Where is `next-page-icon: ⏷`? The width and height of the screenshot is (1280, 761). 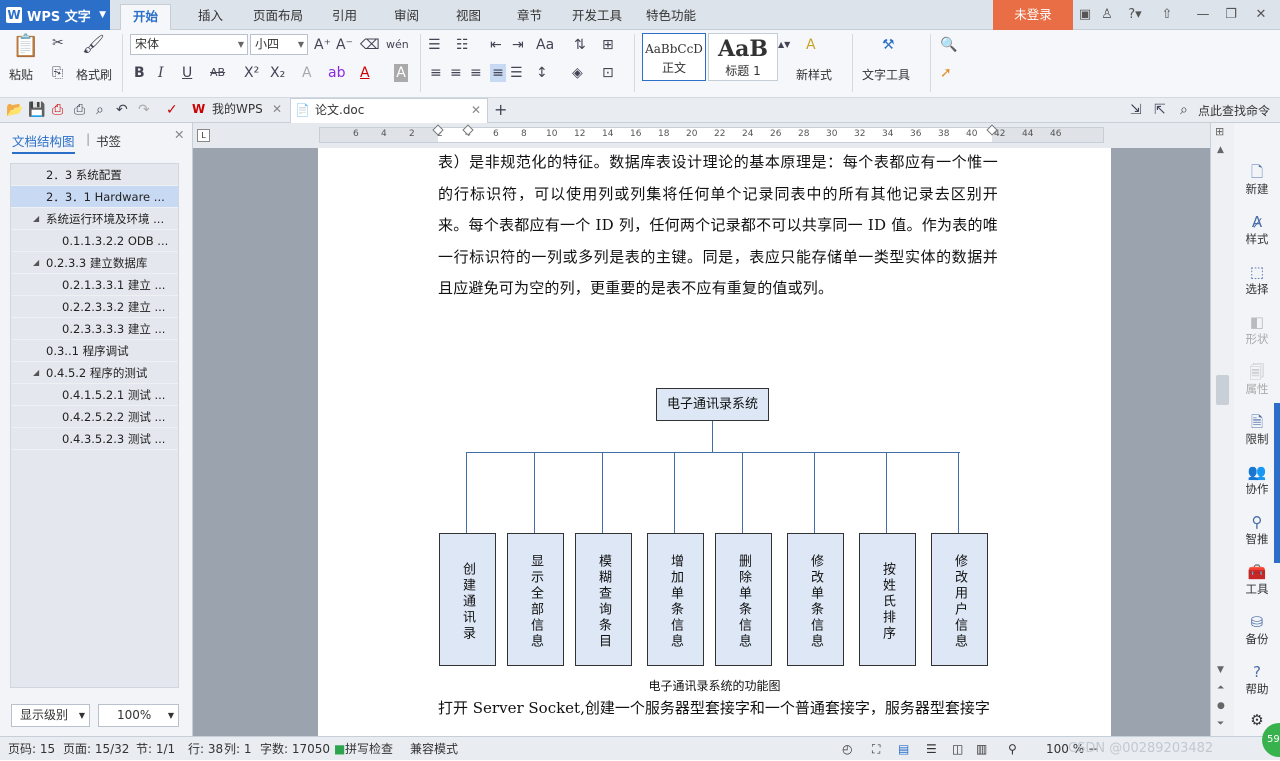 next-page-icon: ⏷ is located at coordinates (1220, 724).